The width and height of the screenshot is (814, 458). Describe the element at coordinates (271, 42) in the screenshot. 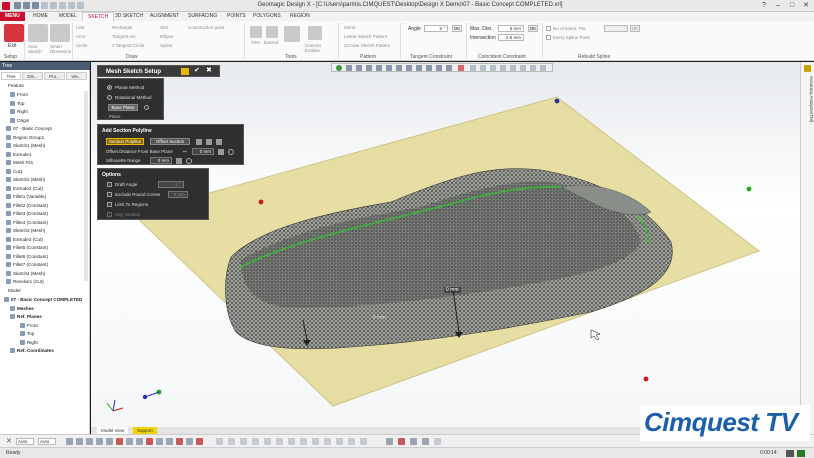

I see `extend-tool: Extend` at that location.